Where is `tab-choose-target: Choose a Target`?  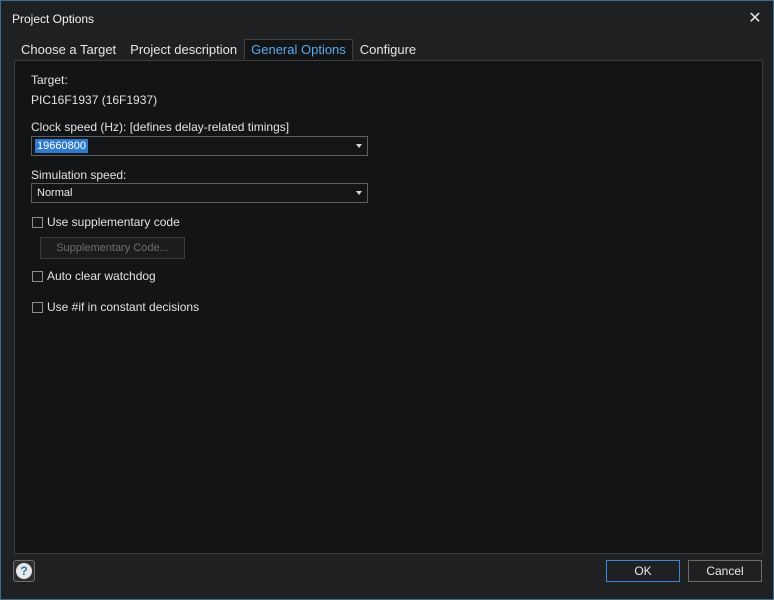
tab-choose-target: Choose a Target is located at coordinates (68, 49).